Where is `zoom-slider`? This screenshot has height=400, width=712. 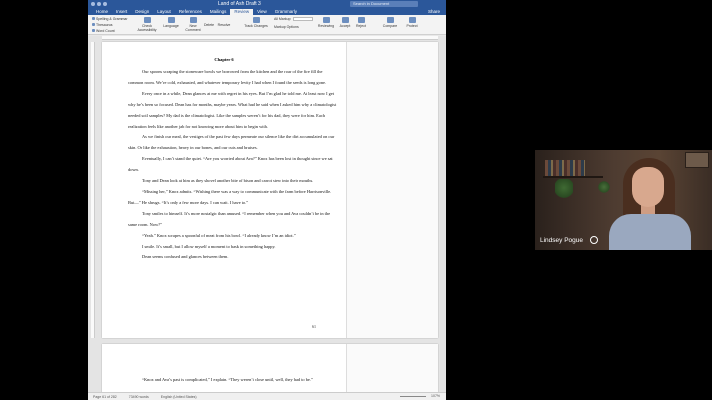 zoom-slider is located at coordinates (413, 396).